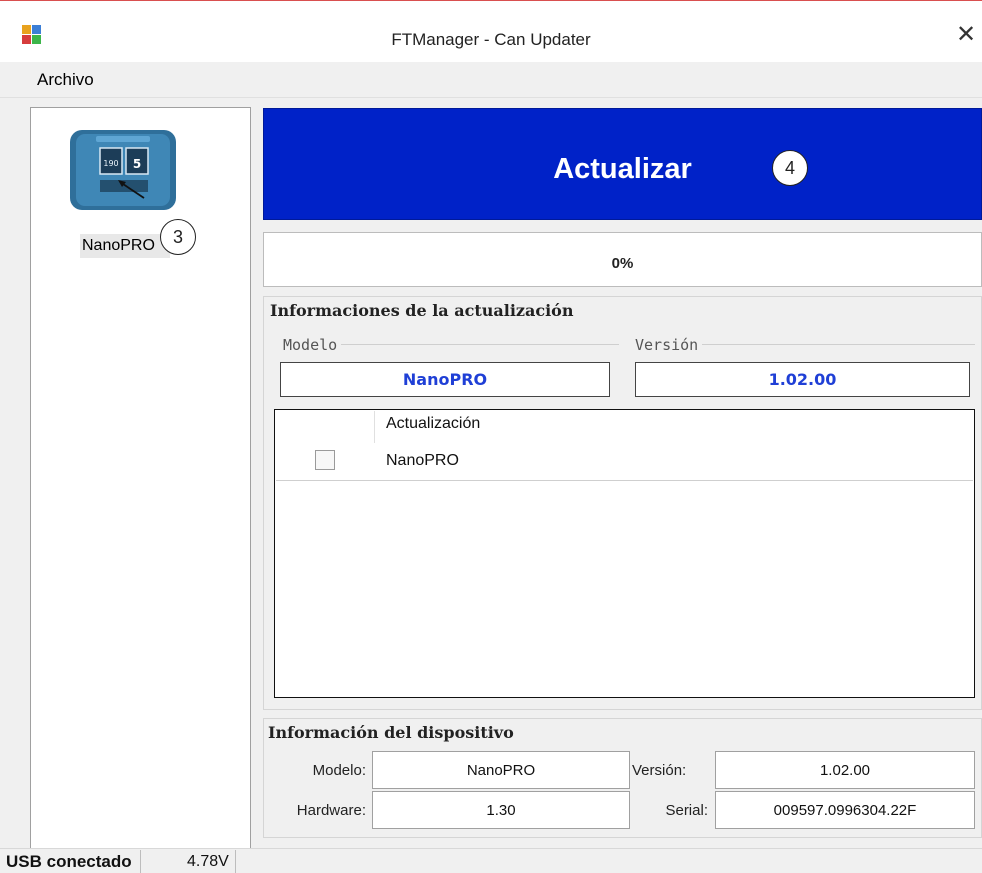  Describe the element at coordinates (178, 237) in the screenshot. I see `callout-3: 3` at that location.